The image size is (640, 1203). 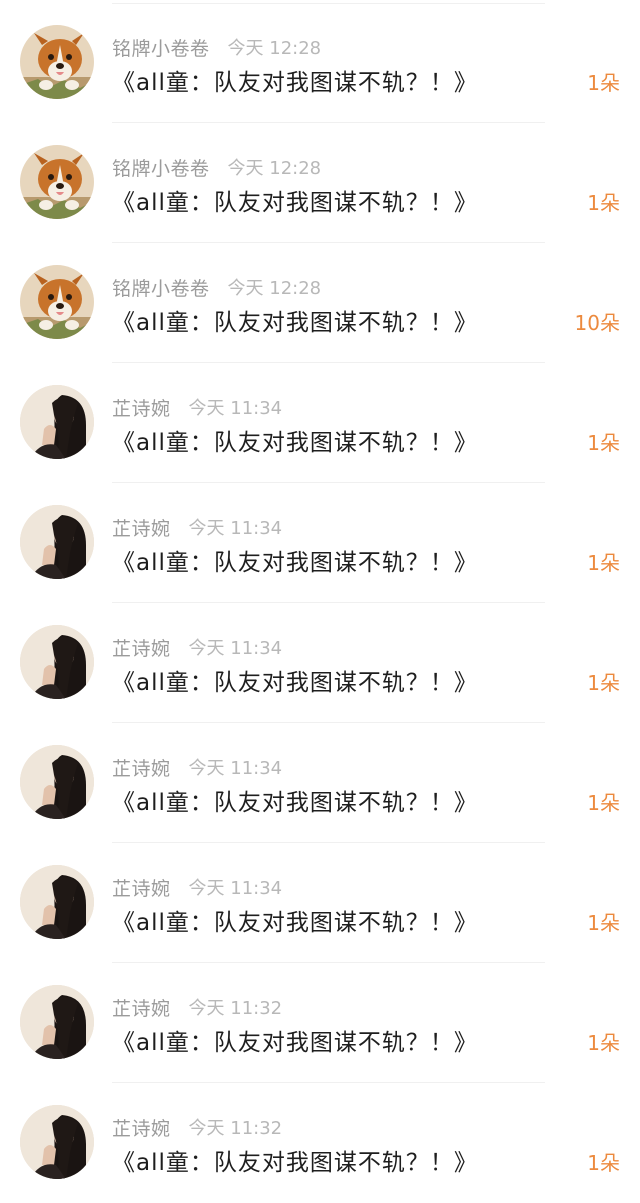 What do you see at coordinates (320, 303) in the screenshot?
I see `list-item: 铭牌小卷卷 今天 12:28 《all童：队友对我图谋不轨？！》 10朵` at bounding box center [320, 303].